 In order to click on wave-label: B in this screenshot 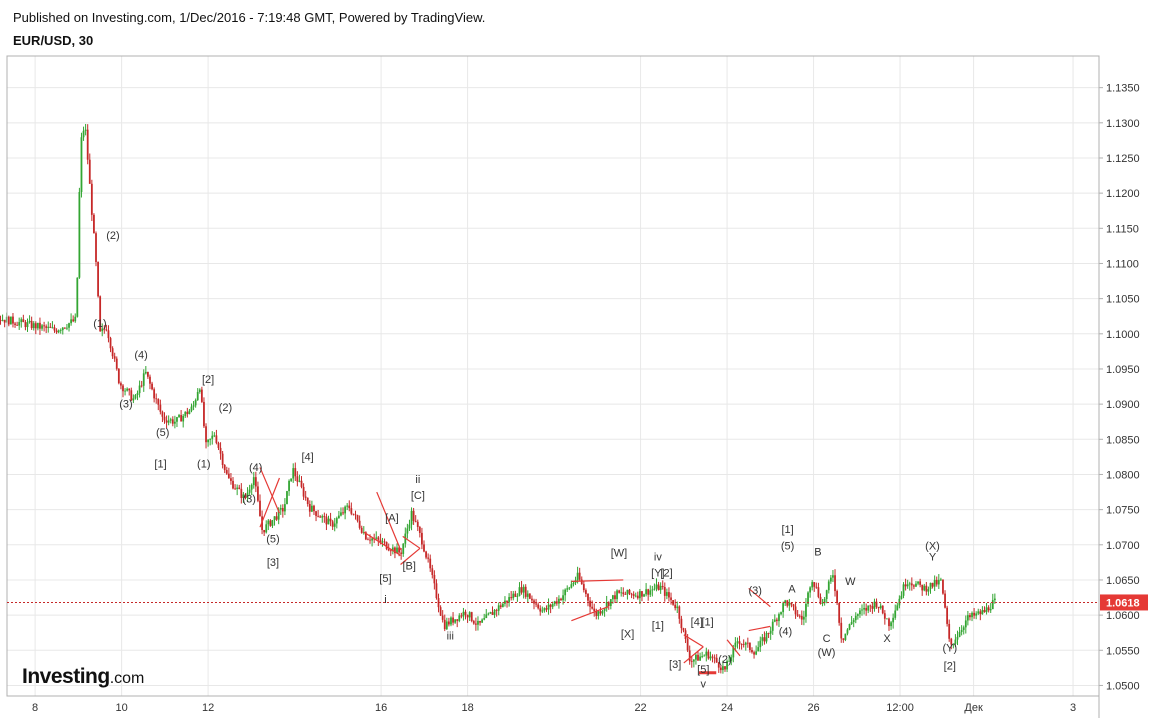, I will do `click(817, 552)`.